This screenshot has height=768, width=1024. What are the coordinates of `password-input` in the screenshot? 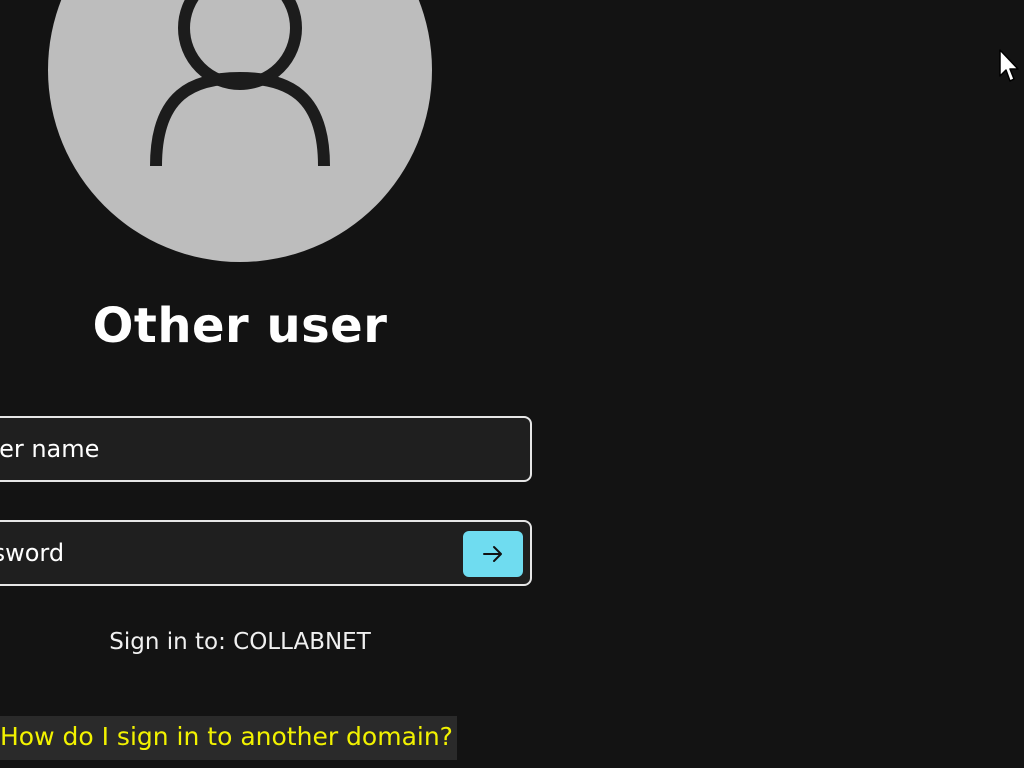 It's located at (265, 553).